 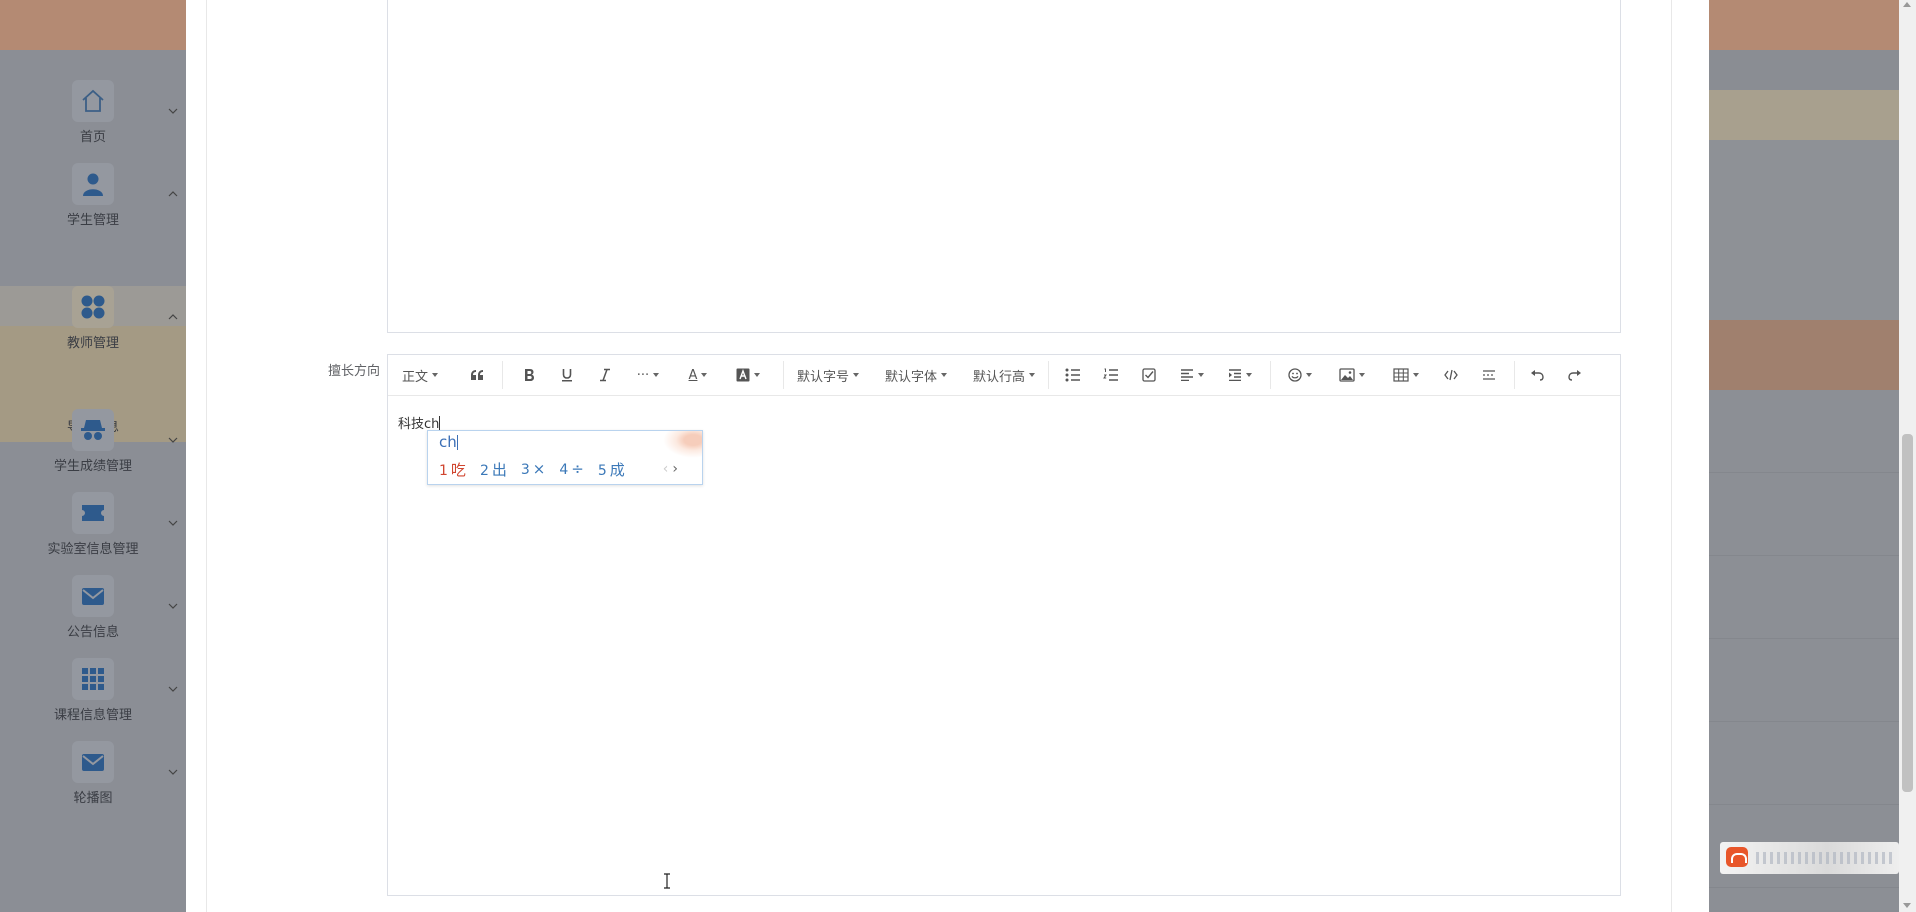 What do you see at coordinates (1073, 375) in the screenshot?
I see `bulleted-list-button` at bounding box center [1073, 375].